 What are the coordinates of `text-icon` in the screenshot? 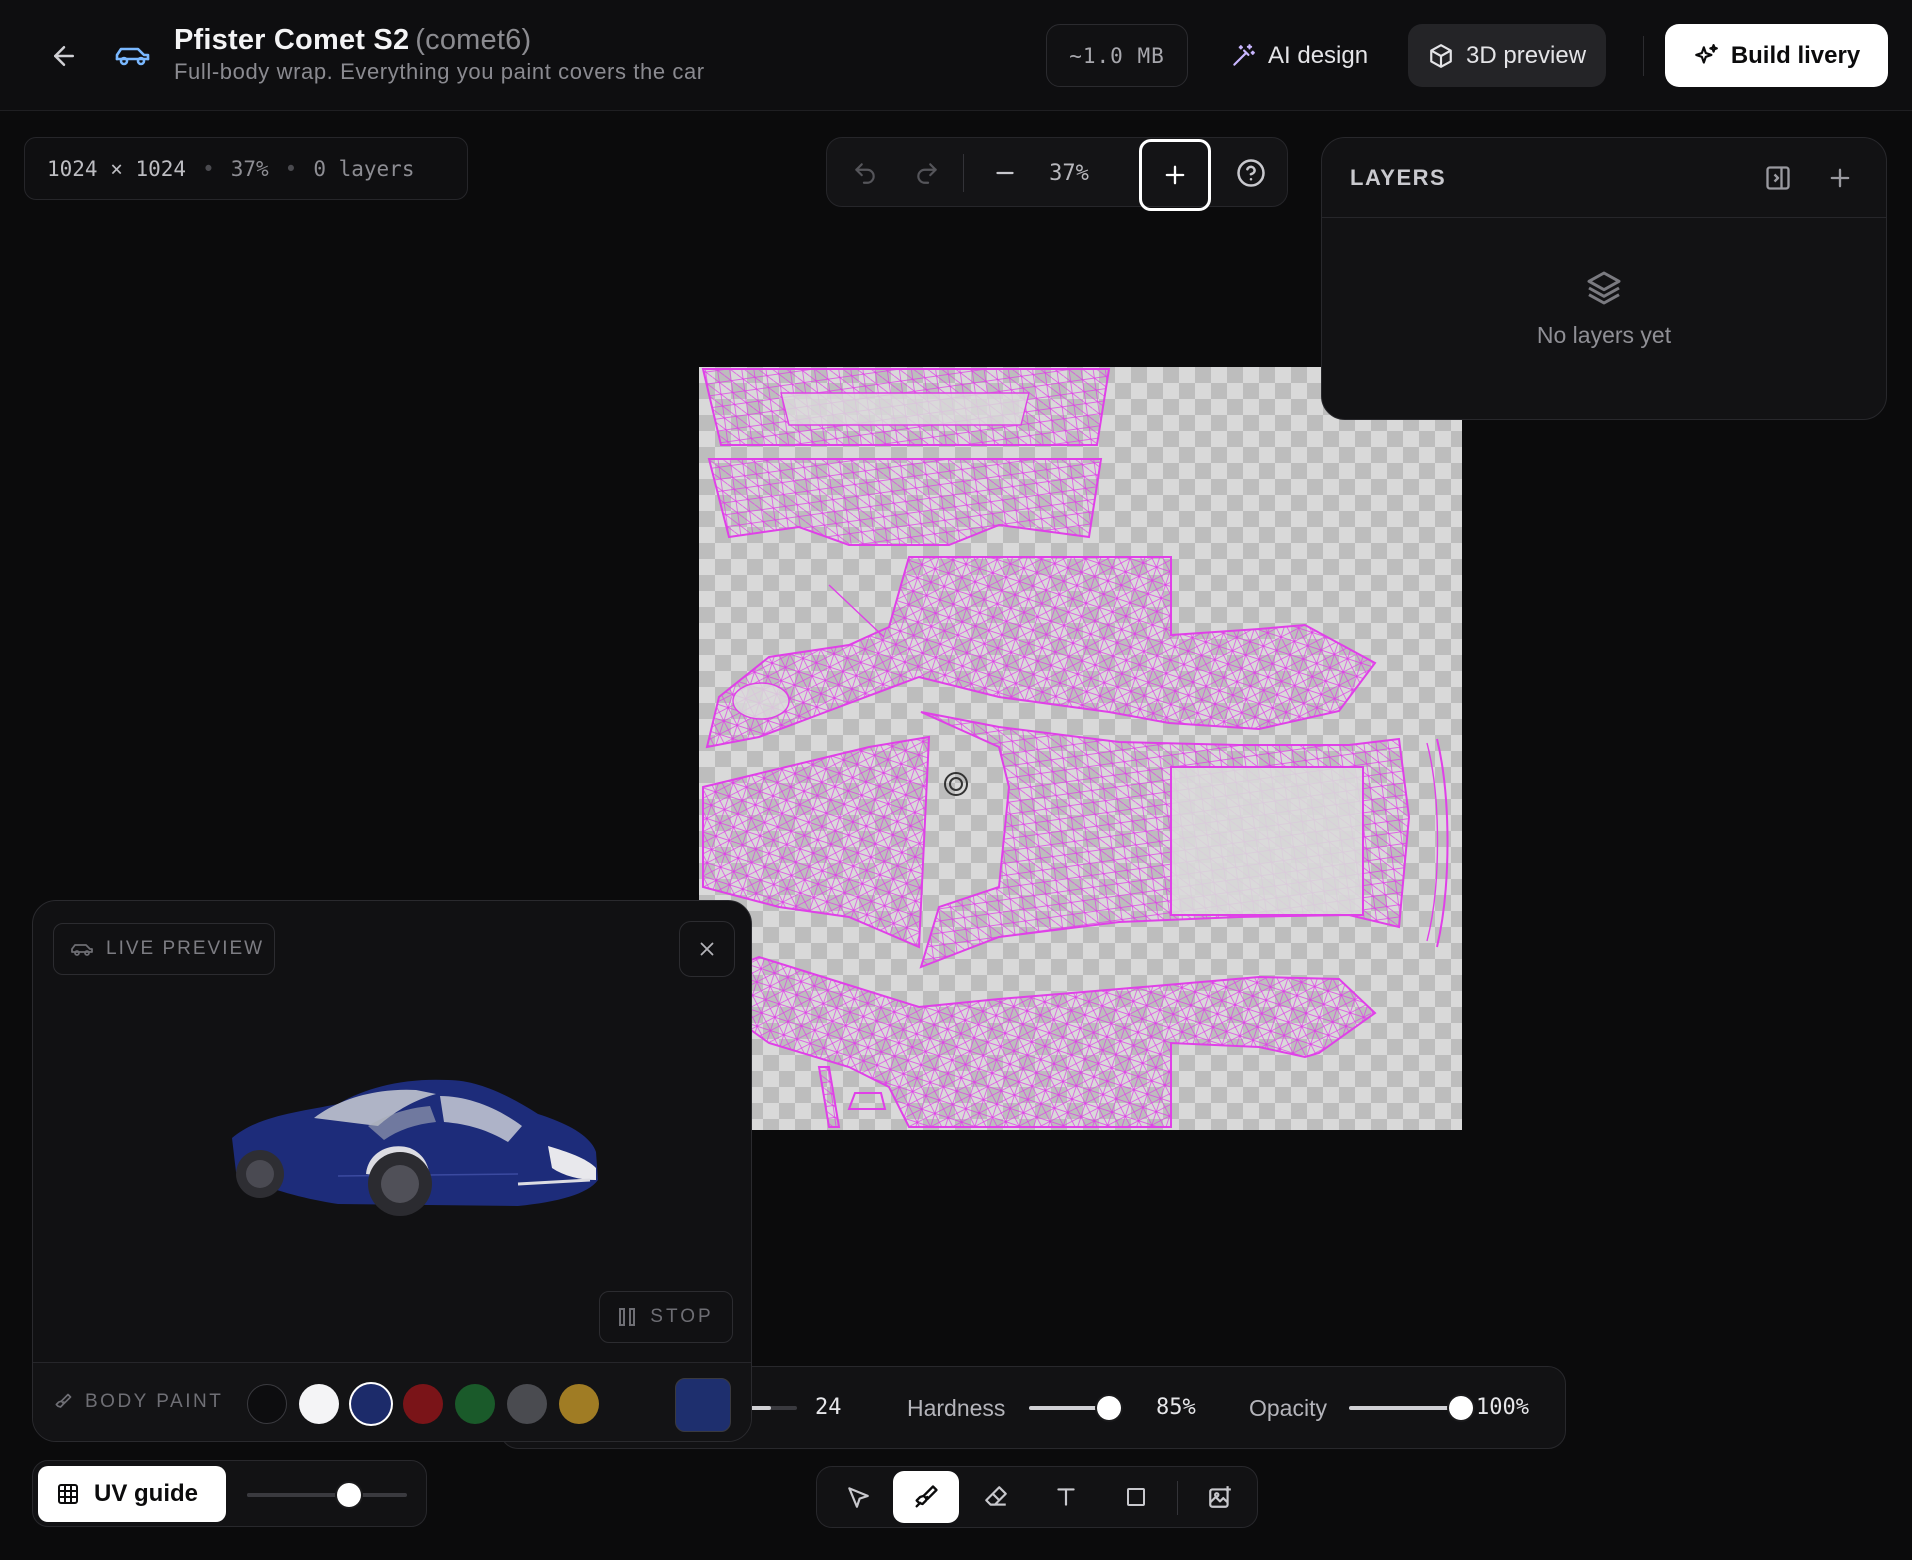 It's located at (1066, 1497).